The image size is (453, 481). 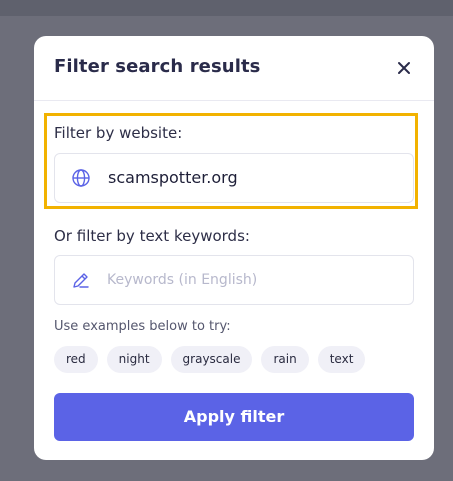 I want to click on example-chips: red night grayscale rain text, so click(x=210, y=359).